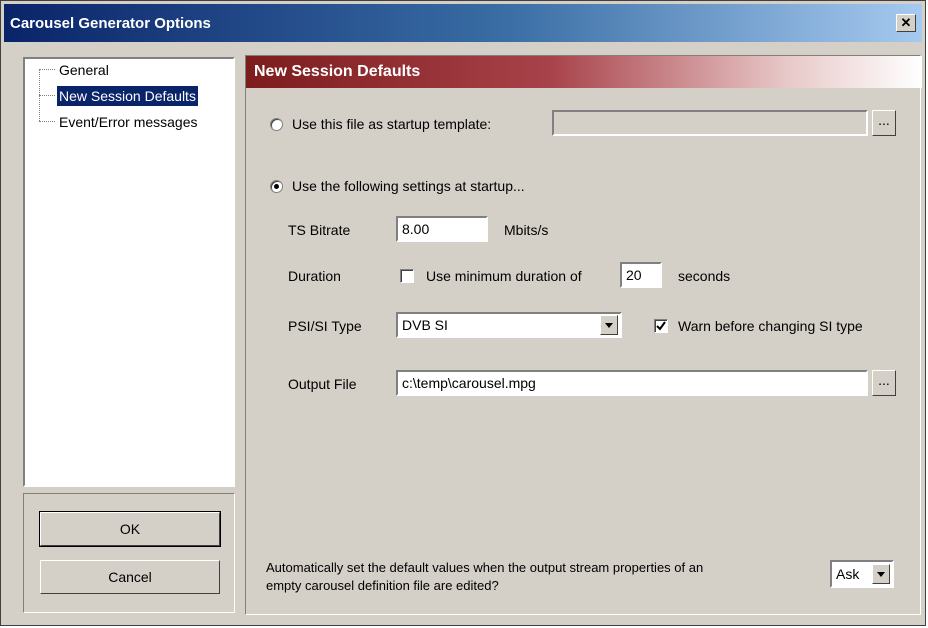 Image resolution: width=928 pixels, height=628 pixels. What do you see at coordinates (314, 276) in the screenshot?
I see `duration-label: Duration` at bounding box center [314, 276].